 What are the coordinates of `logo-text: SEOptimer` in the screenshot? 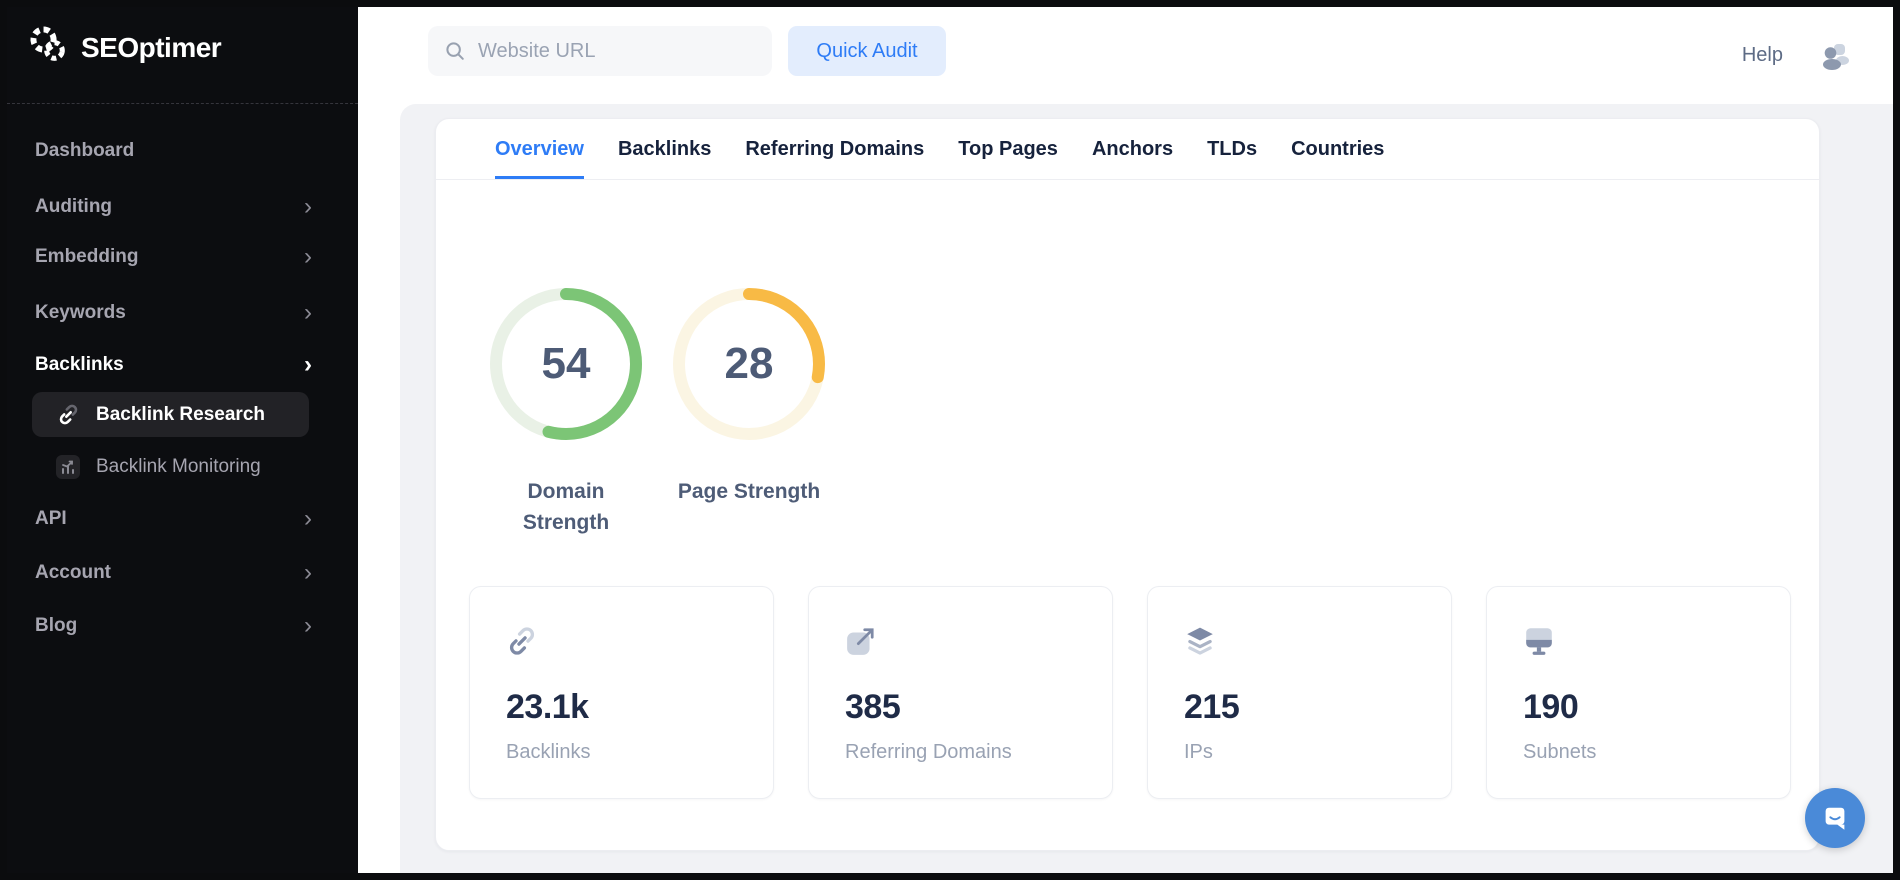 It's located at (151, 47).